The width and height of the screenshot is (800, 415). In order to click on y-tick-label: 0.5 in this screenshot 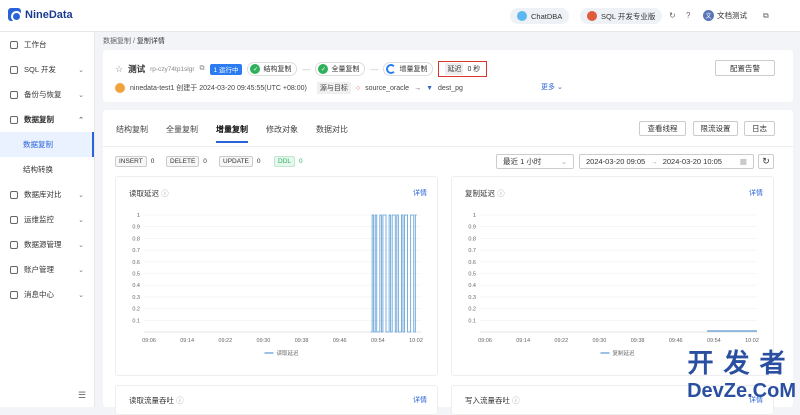, I will do `click(136, 275)`.